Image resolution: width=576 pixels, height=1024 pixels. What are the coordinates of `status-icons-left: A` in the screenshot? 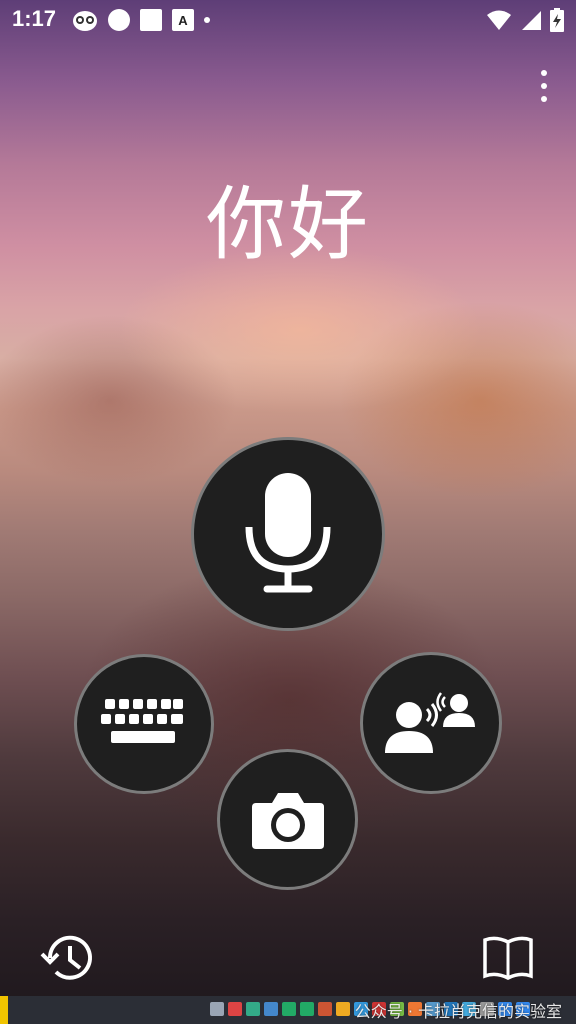 It's located at (141, 20).